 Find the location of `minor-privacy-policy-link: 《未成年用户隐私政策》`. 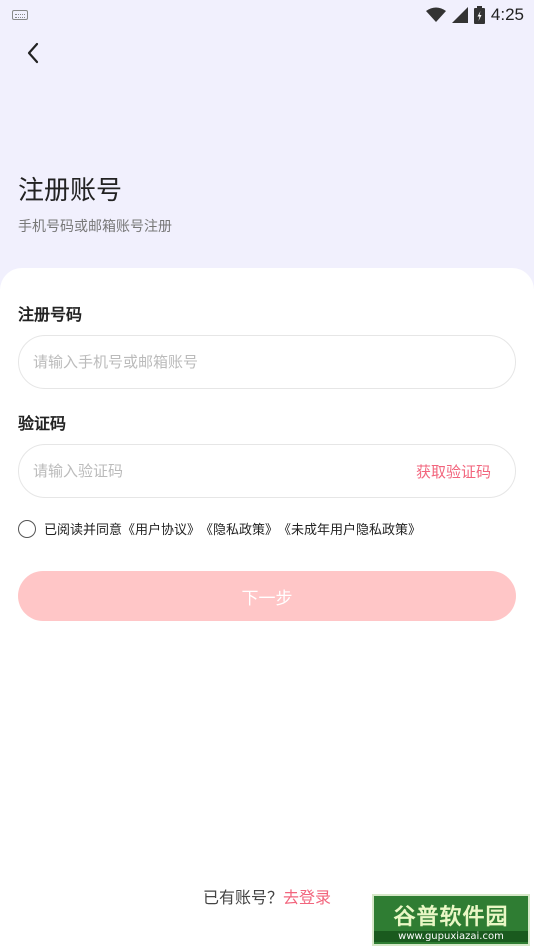

minor-privacy-policy-link: 《未成年用户隐私政策》 is located at coordinates (349, 528).